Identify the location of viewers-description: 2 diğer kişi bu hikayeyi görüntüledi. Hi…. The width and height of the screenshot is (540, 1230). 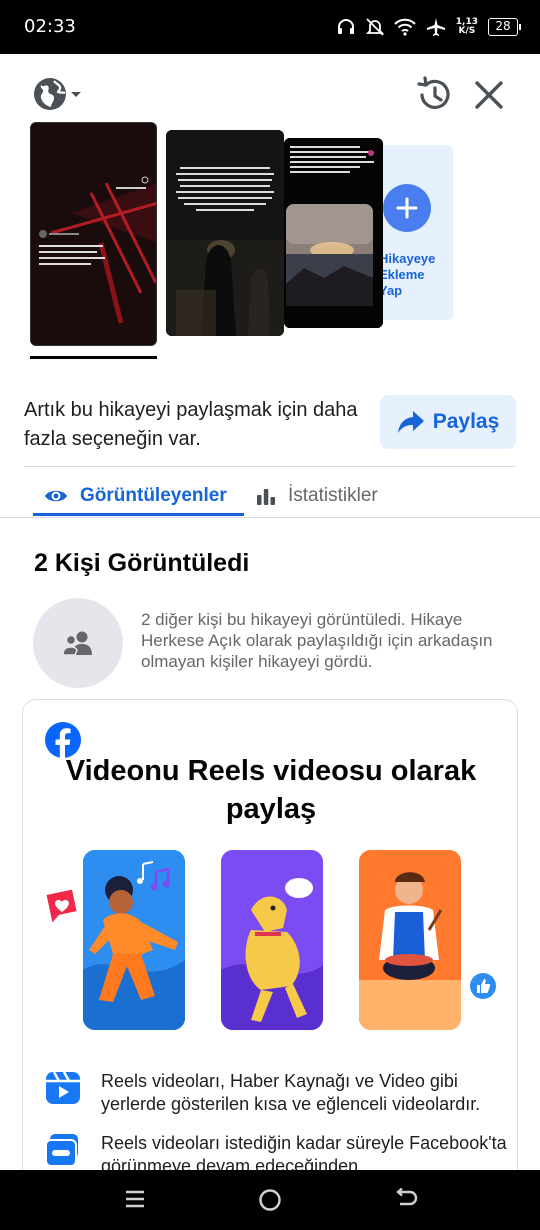
(317, 640).